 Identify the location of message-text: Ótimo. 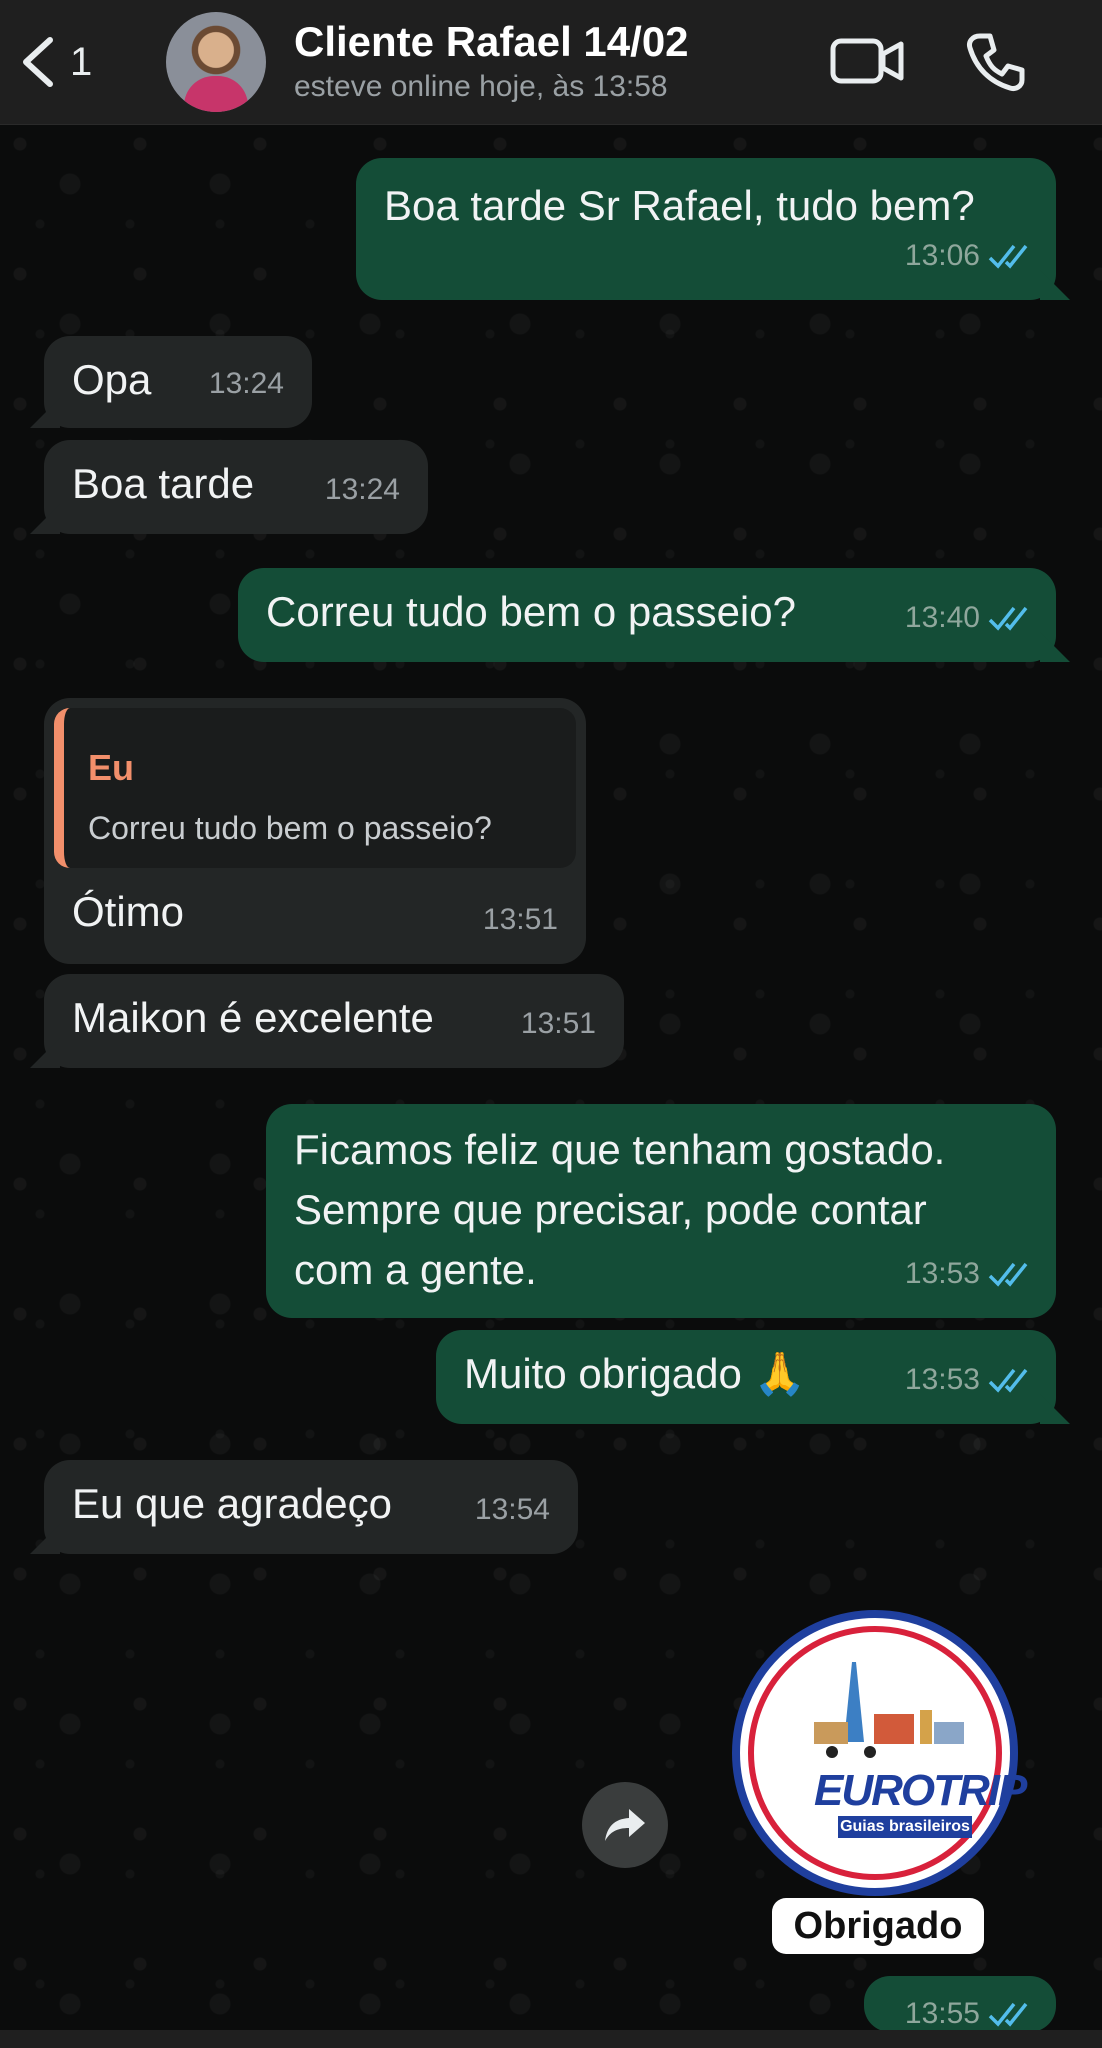
(128, 911).